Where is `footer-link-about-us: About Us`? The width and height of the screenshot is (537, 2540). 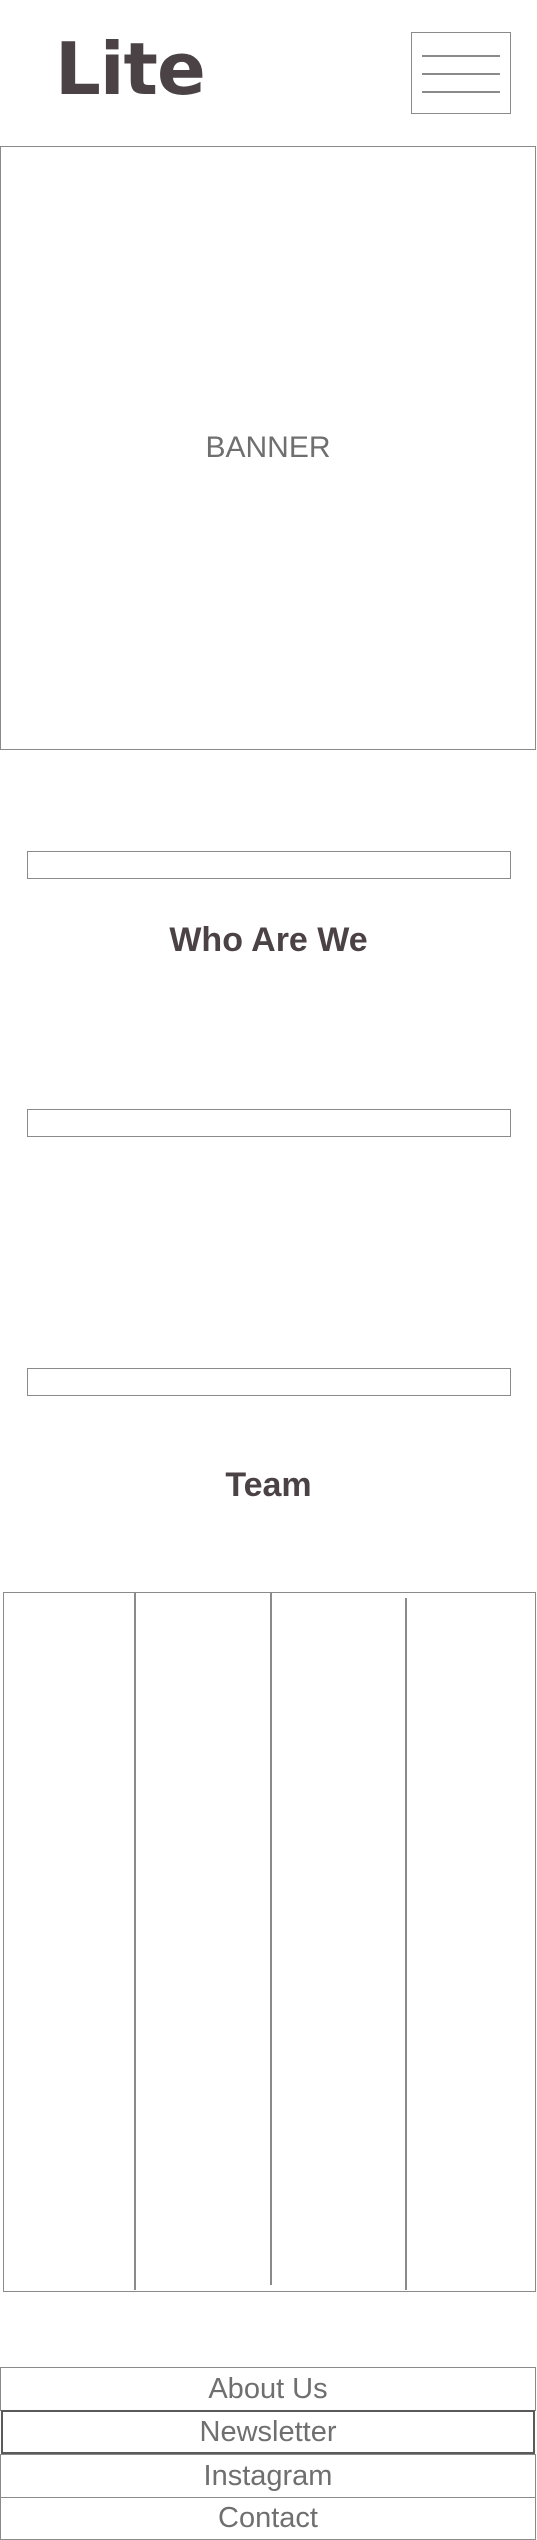
footer-link-about-us: About Us is located at coordinates (268, 2389).